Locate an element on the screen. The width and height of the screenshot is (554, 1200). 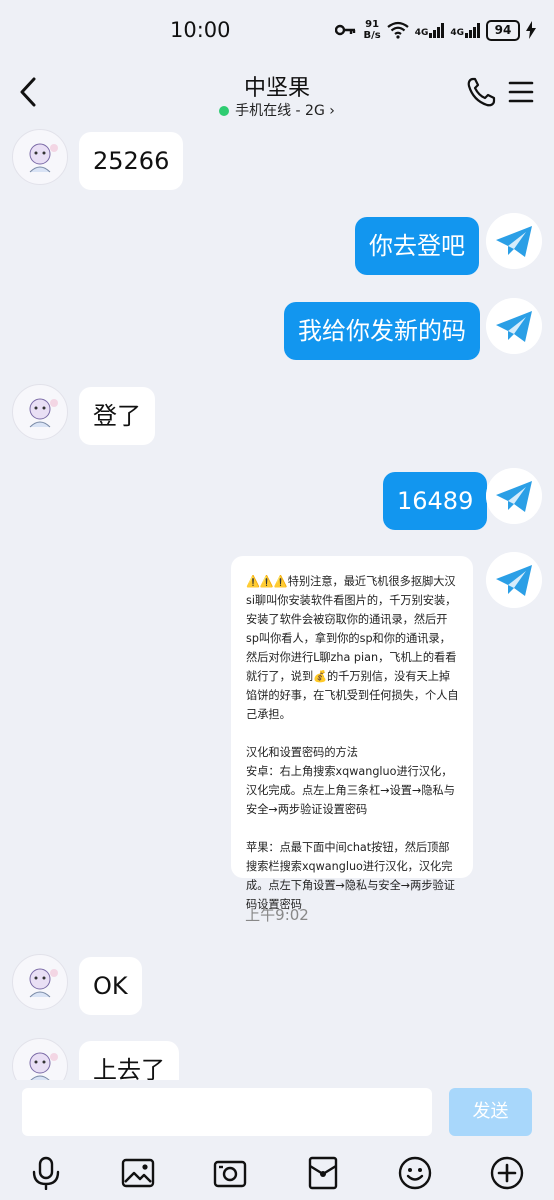
status-time: 10:00 is located at coordinates (200, 30).